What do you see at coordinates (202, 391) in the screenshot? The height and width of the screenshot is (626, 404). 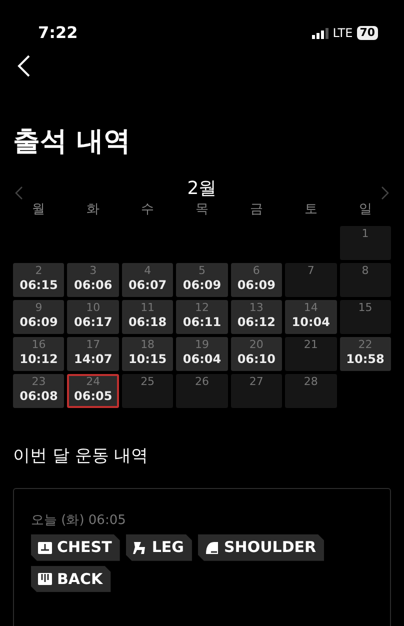 I see `calendar-day: 26` at bounding box center [202, 391].